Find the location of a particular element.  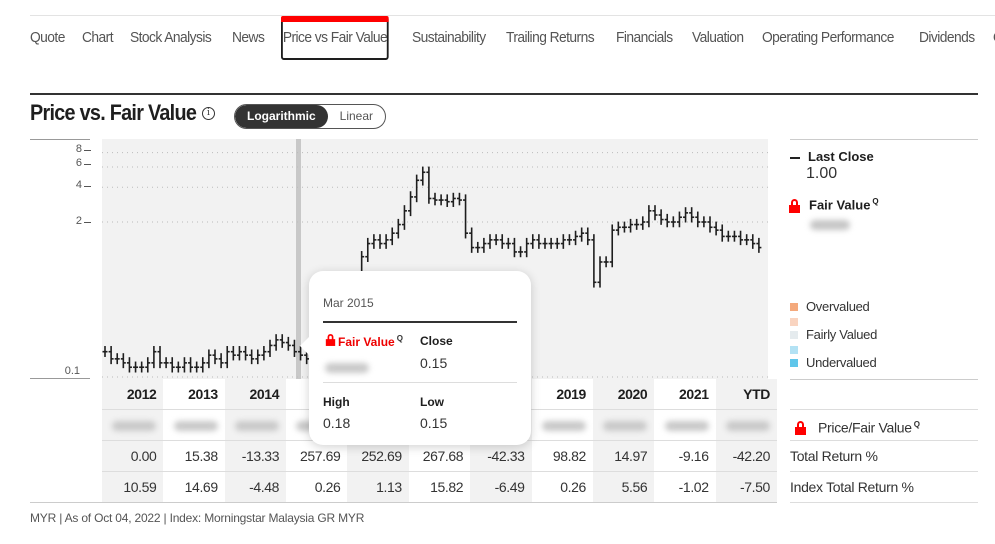

toggle-logarithmic: Logarithmic is located at coordinates (281, 116).